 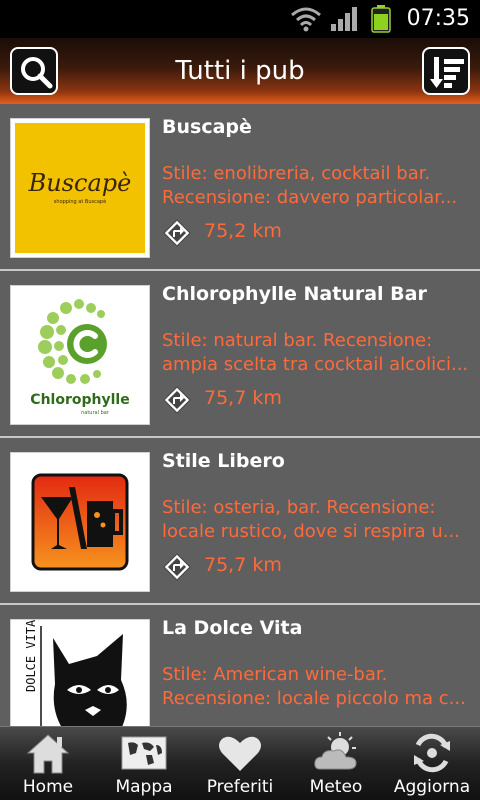 I want to click on pub-name: Buscapè, so click(x=207, y=127).